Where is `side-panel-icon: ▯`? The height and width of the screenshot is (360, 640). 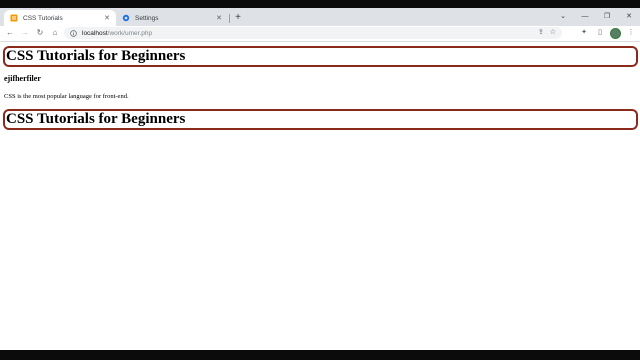 side-panel-icon: ▯ is located at coordinates (600, 33).